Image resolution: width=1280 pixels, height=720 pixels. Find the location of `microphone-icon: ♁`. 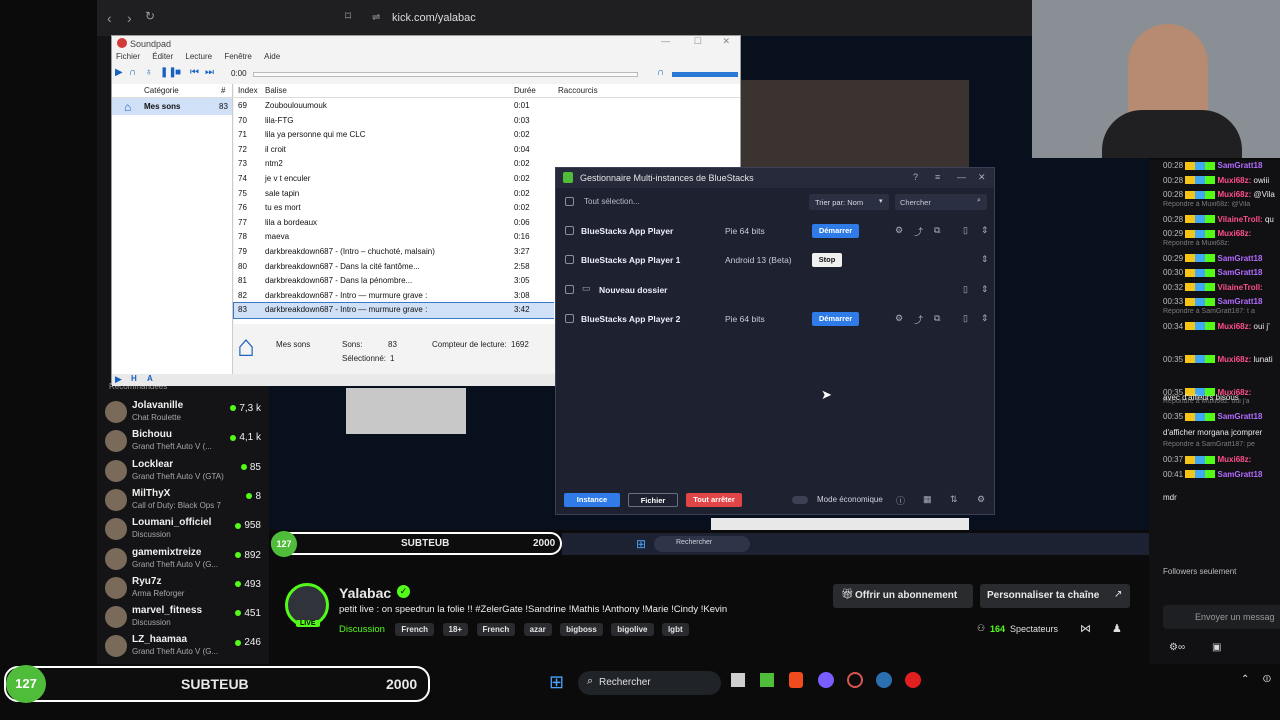

microphone-icon: ♁ is located at coordinates (149, 72).